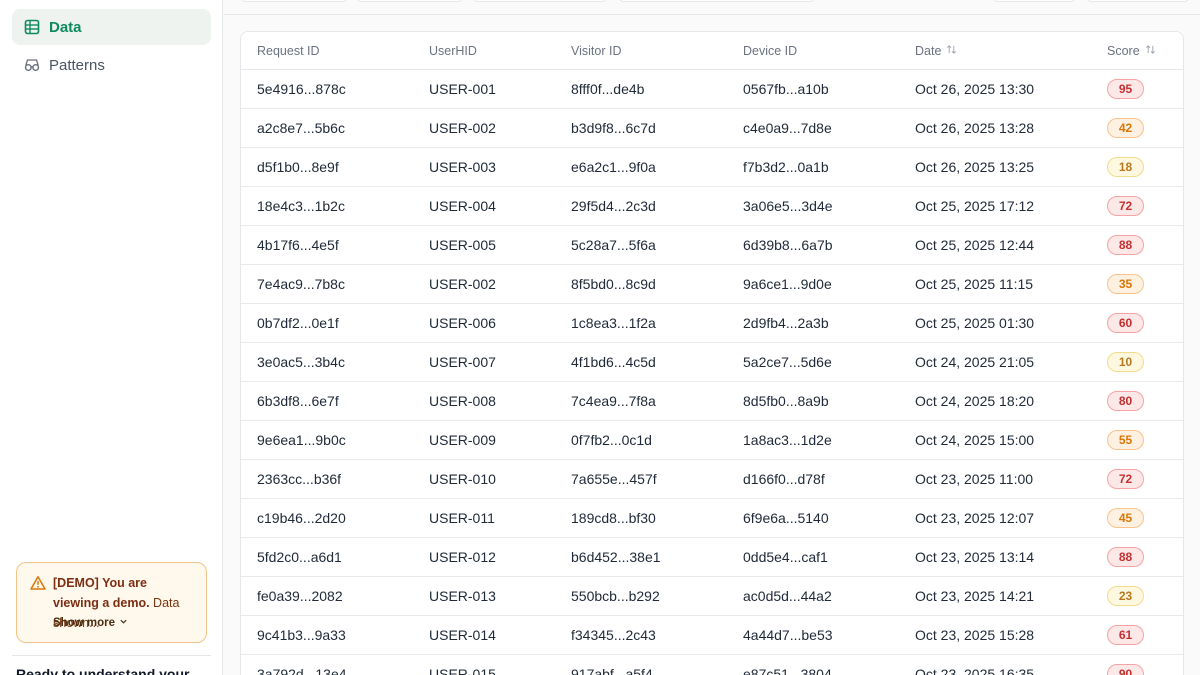 The height and width of the screenshot is (675, 1200). What do you see at coordinates (975, 128) in the screenshot?
I see `cell-date: Oct 26, 2025 13:28` at bounding box center [975, 128].